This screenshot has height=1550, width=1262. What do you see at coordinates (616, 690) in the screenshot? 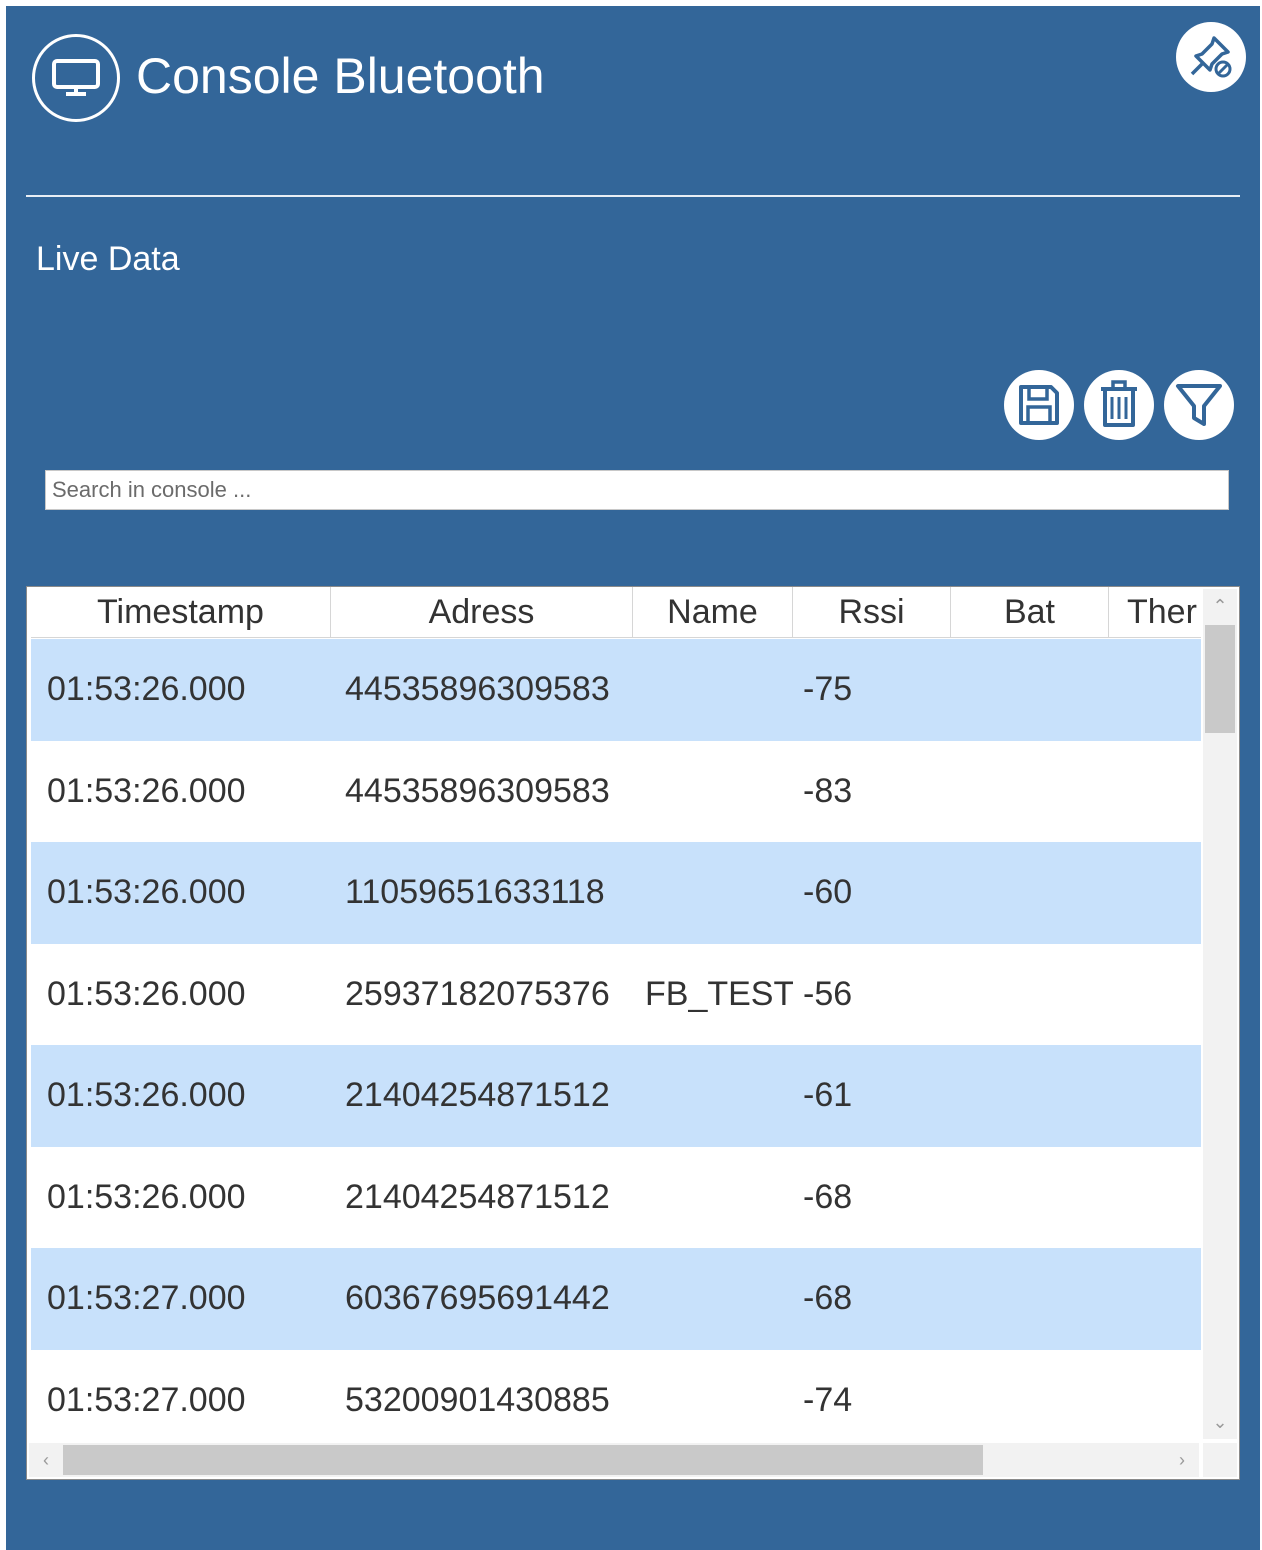
I see `table-row: 01:53:26.000 44535896309583 -75` at bounding box center [616, 690].